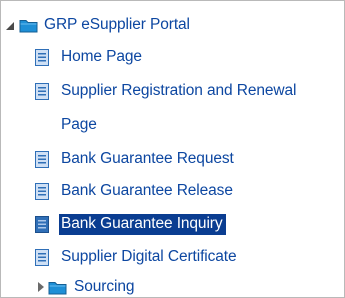 The width and height of the screenshot is (345, 298). What do you see at coordinates (41, 287) in the screenshot?
I see `collapsed-arrow-icon` at bounding box center [41, 287].